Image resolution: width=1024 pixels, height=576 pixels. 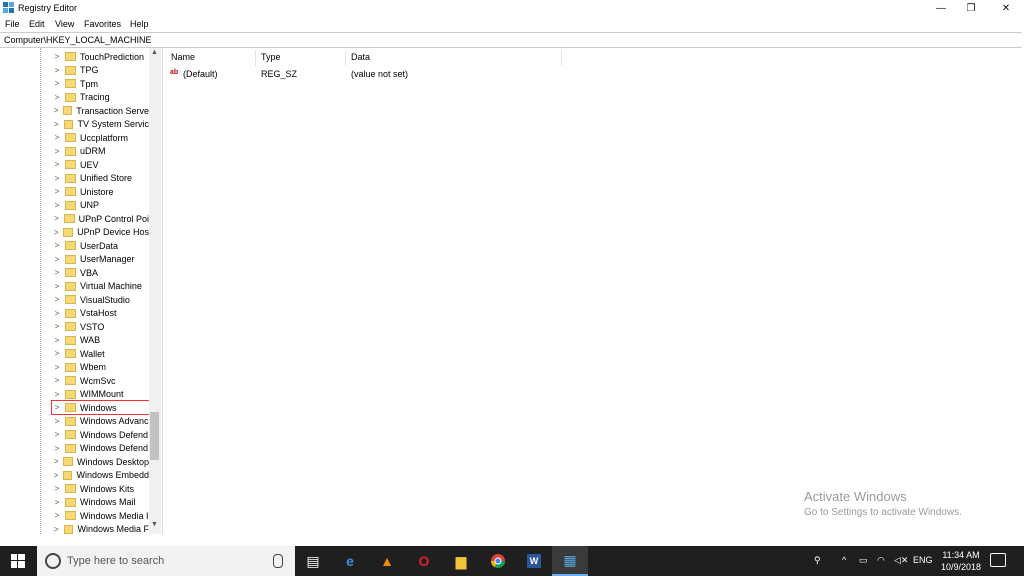 I want to click on regedit-taskbar-icon: ▦, so click(x=570, y=561).